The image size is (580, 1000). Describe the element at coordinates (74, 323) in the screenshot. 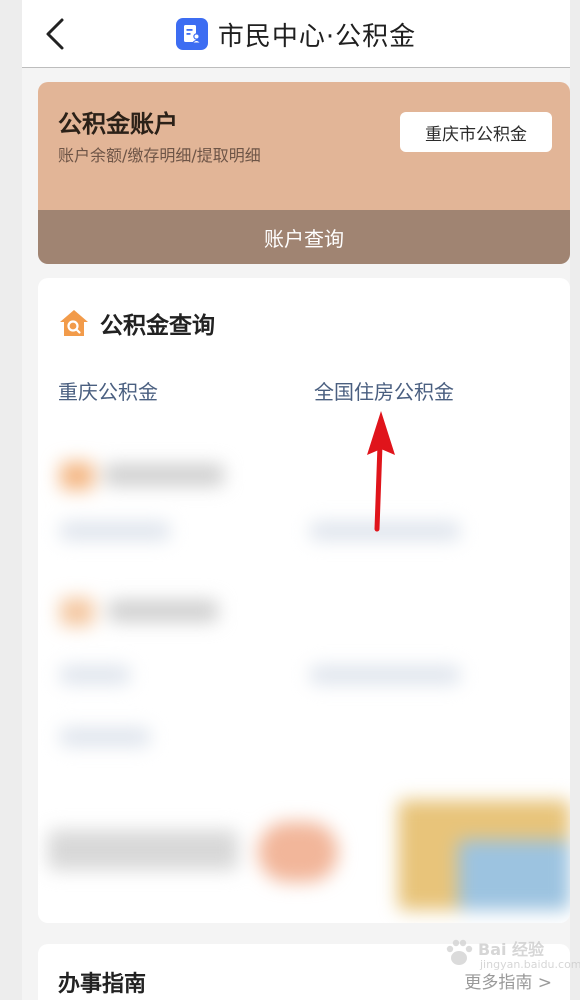

I see `house-search-icon` at that location.